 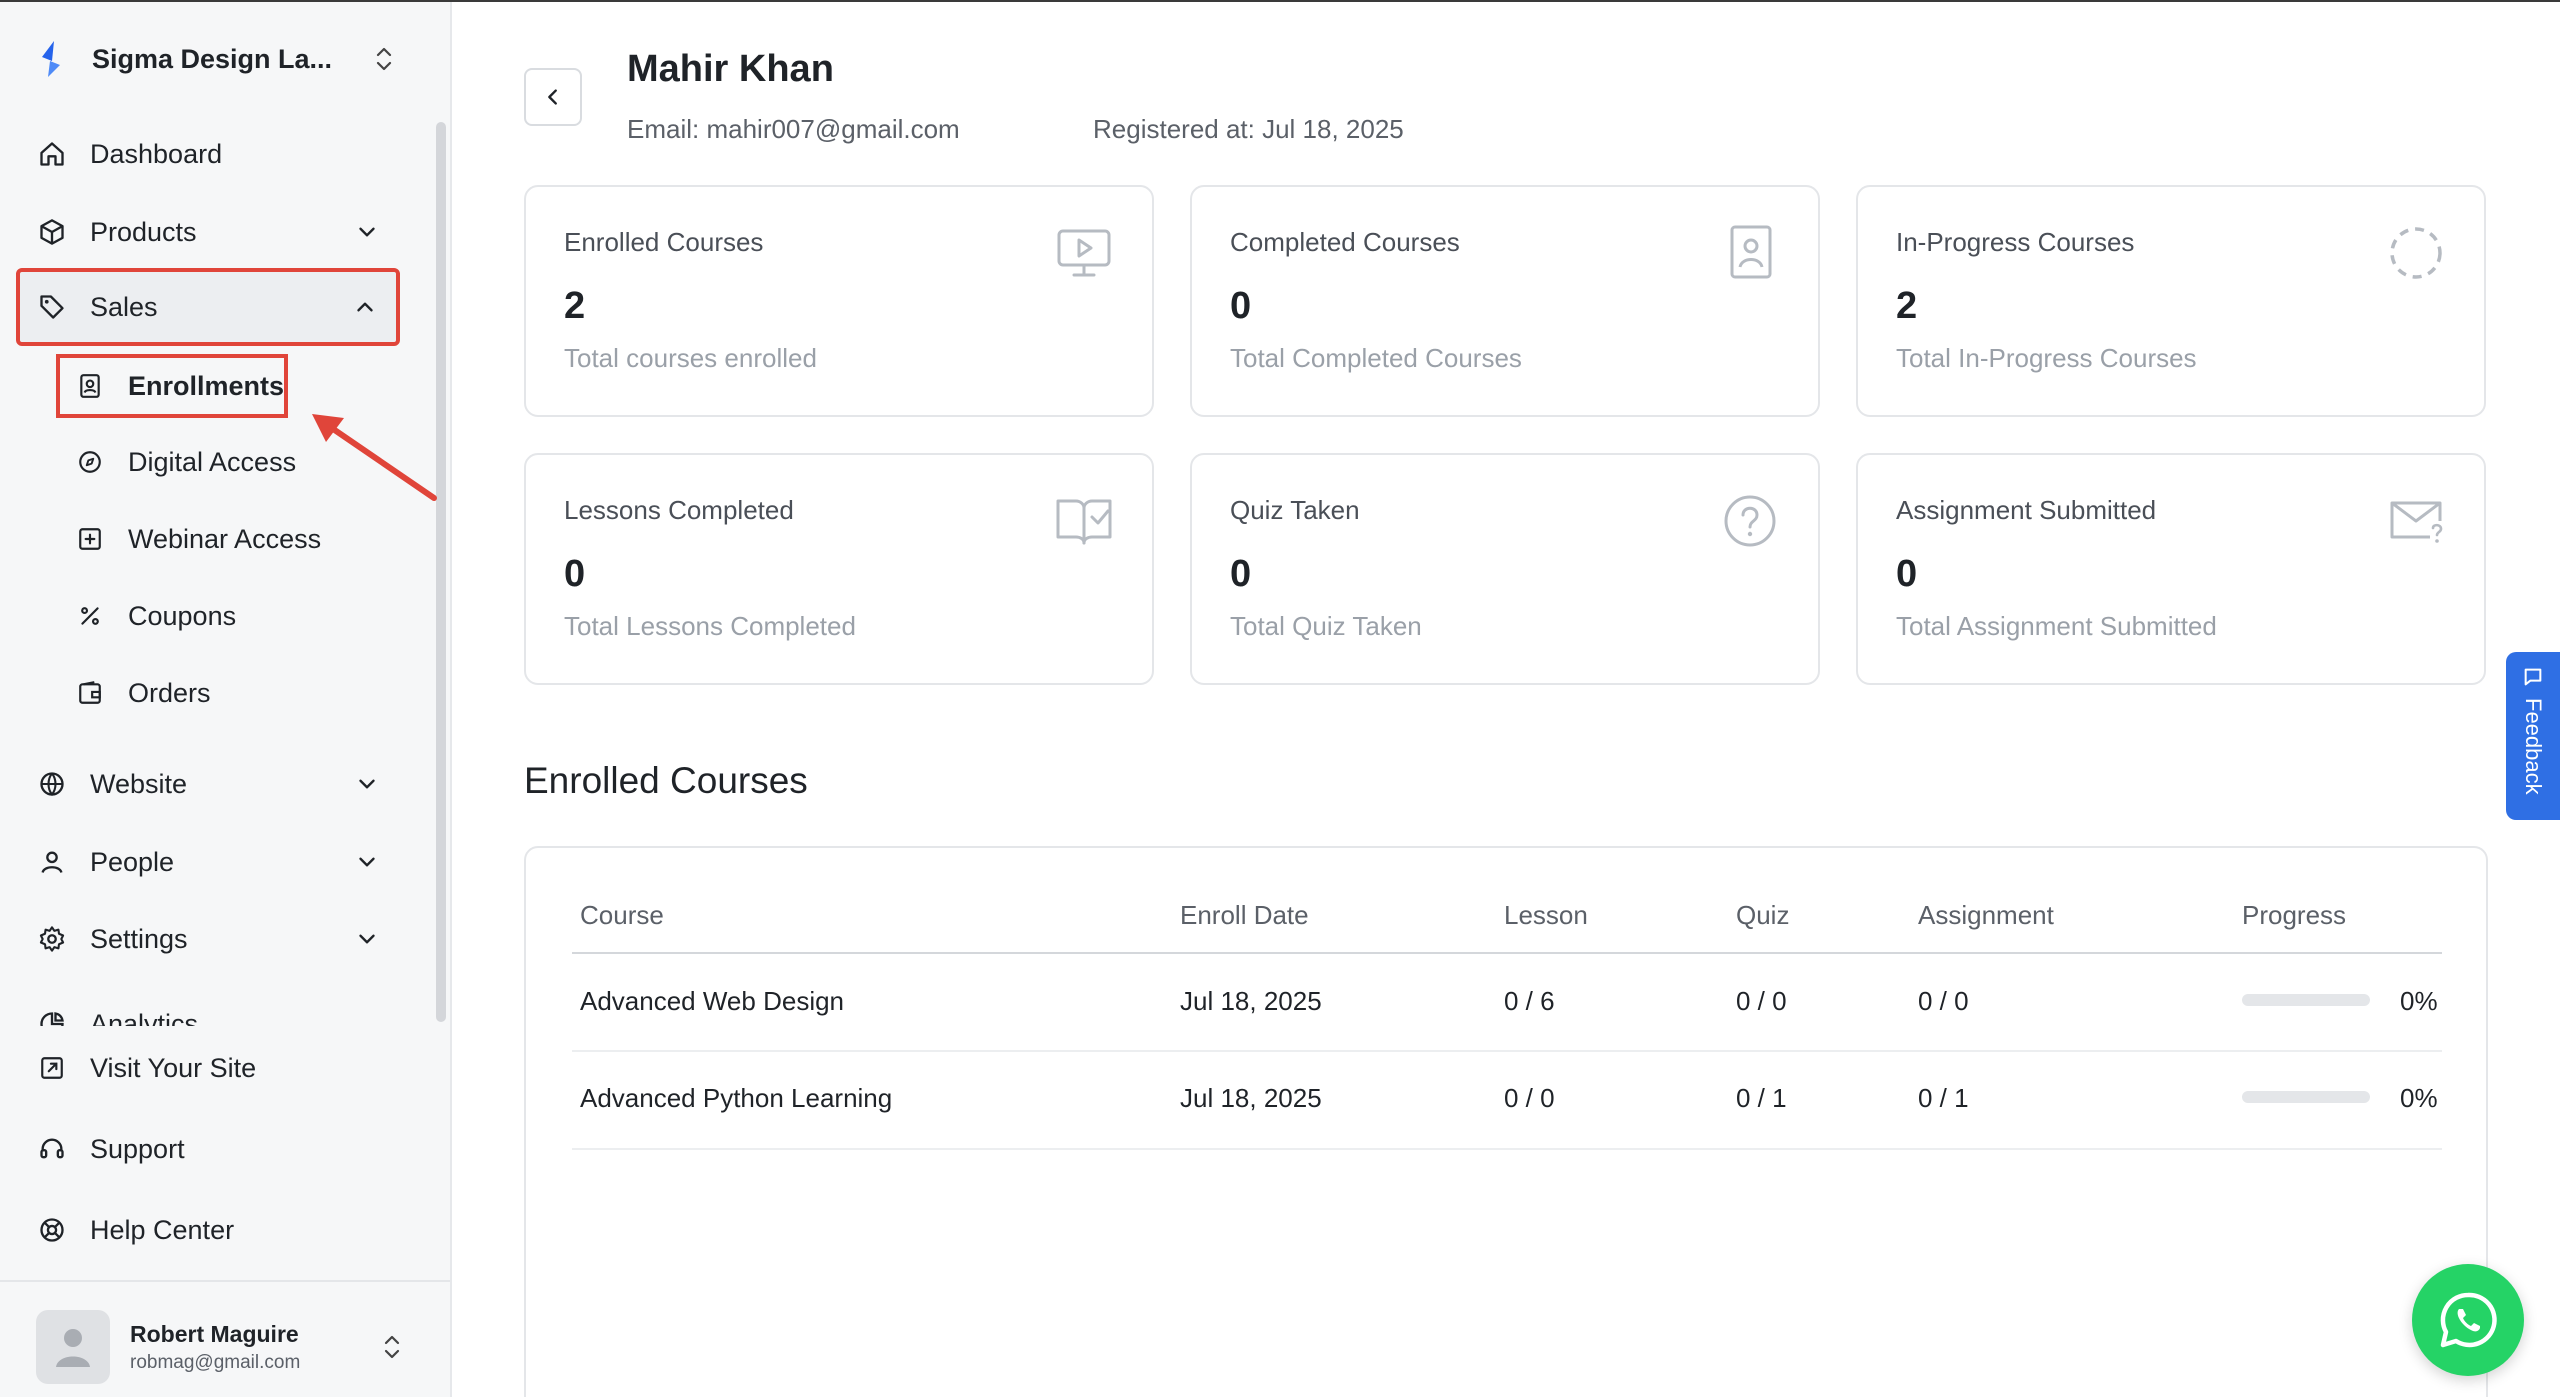 What do you see at coordinates (1084, 253) in the screenshot?
I see `monitor-play-icon` at bounding box center [1084, 253].